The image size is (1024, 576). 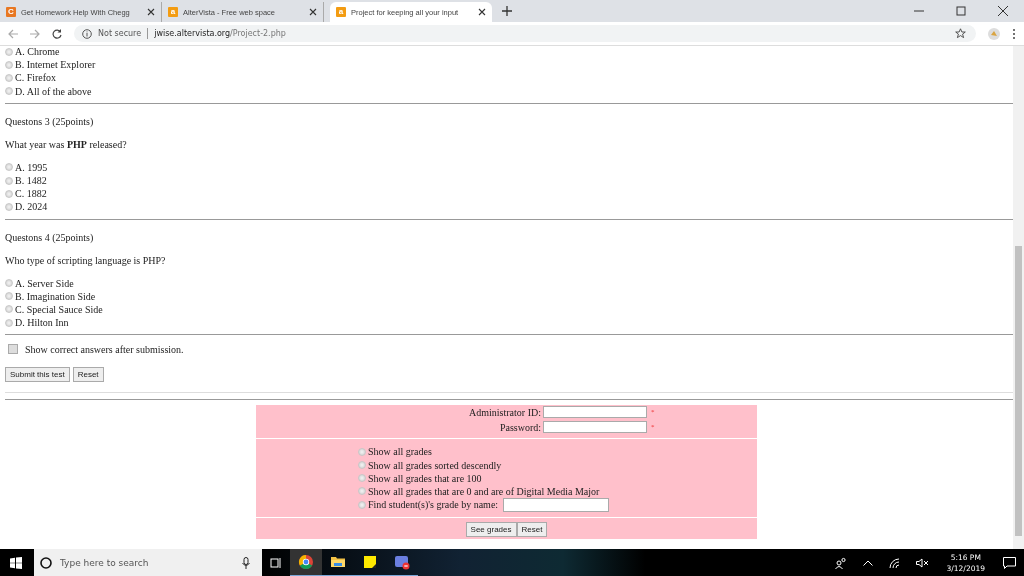 What do you see at coordinates (36, 78) in the screenshot?
I see `option-label: C. Firefox` at bounding box center [36, 78].